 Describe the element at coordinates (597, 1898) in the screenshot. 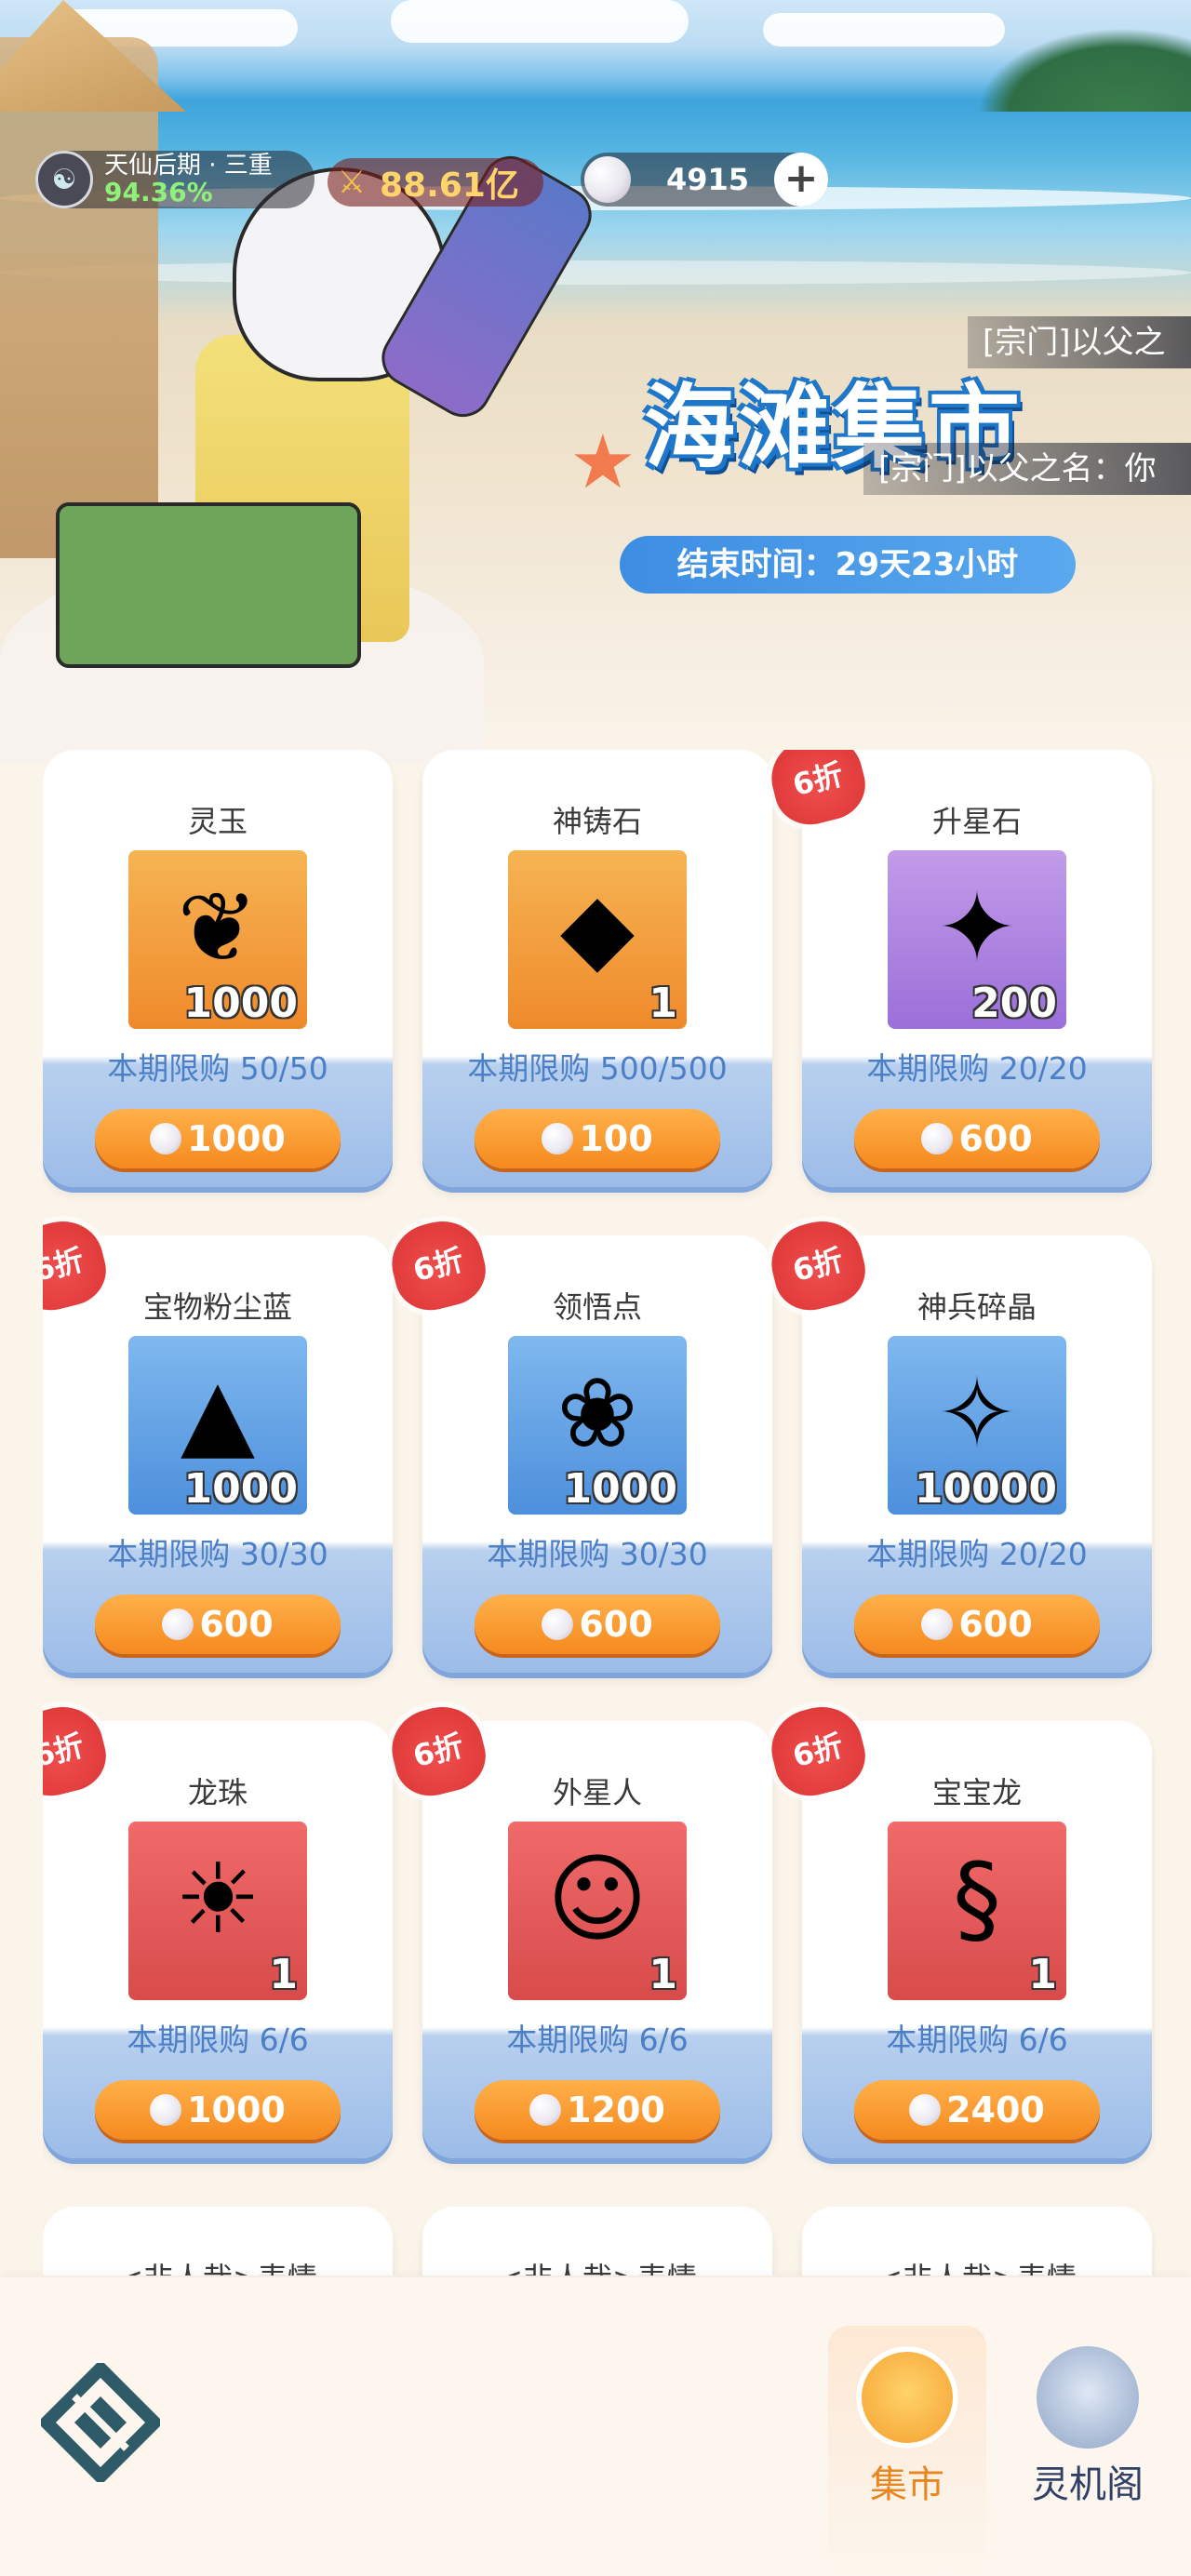

I see `alien-icon: ☺` at that location.